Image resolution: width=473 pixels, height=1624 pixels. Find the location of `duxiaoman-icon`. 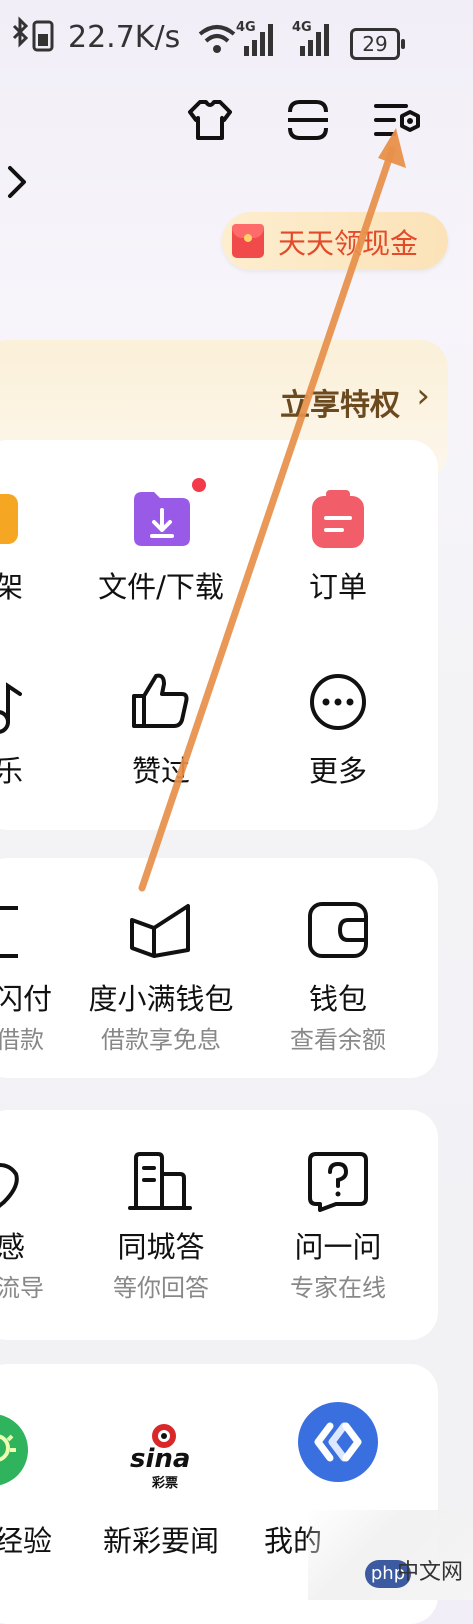

duxiaoman-icon is located at coordinates (161, 932).